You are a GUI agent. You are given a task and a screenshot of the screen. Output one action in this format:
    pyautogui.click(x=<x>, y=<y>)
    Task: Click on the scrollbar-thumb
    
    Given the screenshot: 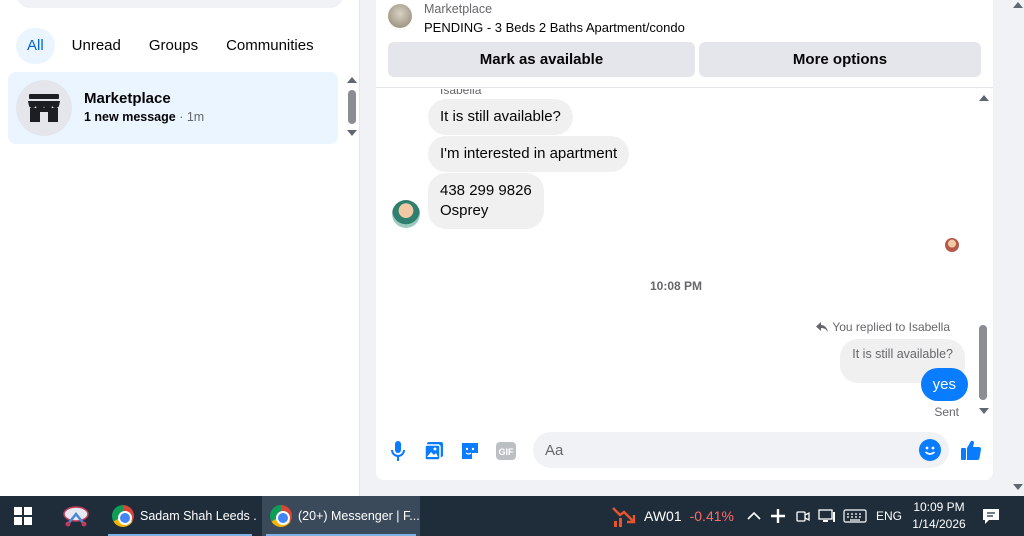 What is the action you would take?
    pyautogui.click(x=352, y=107)
    